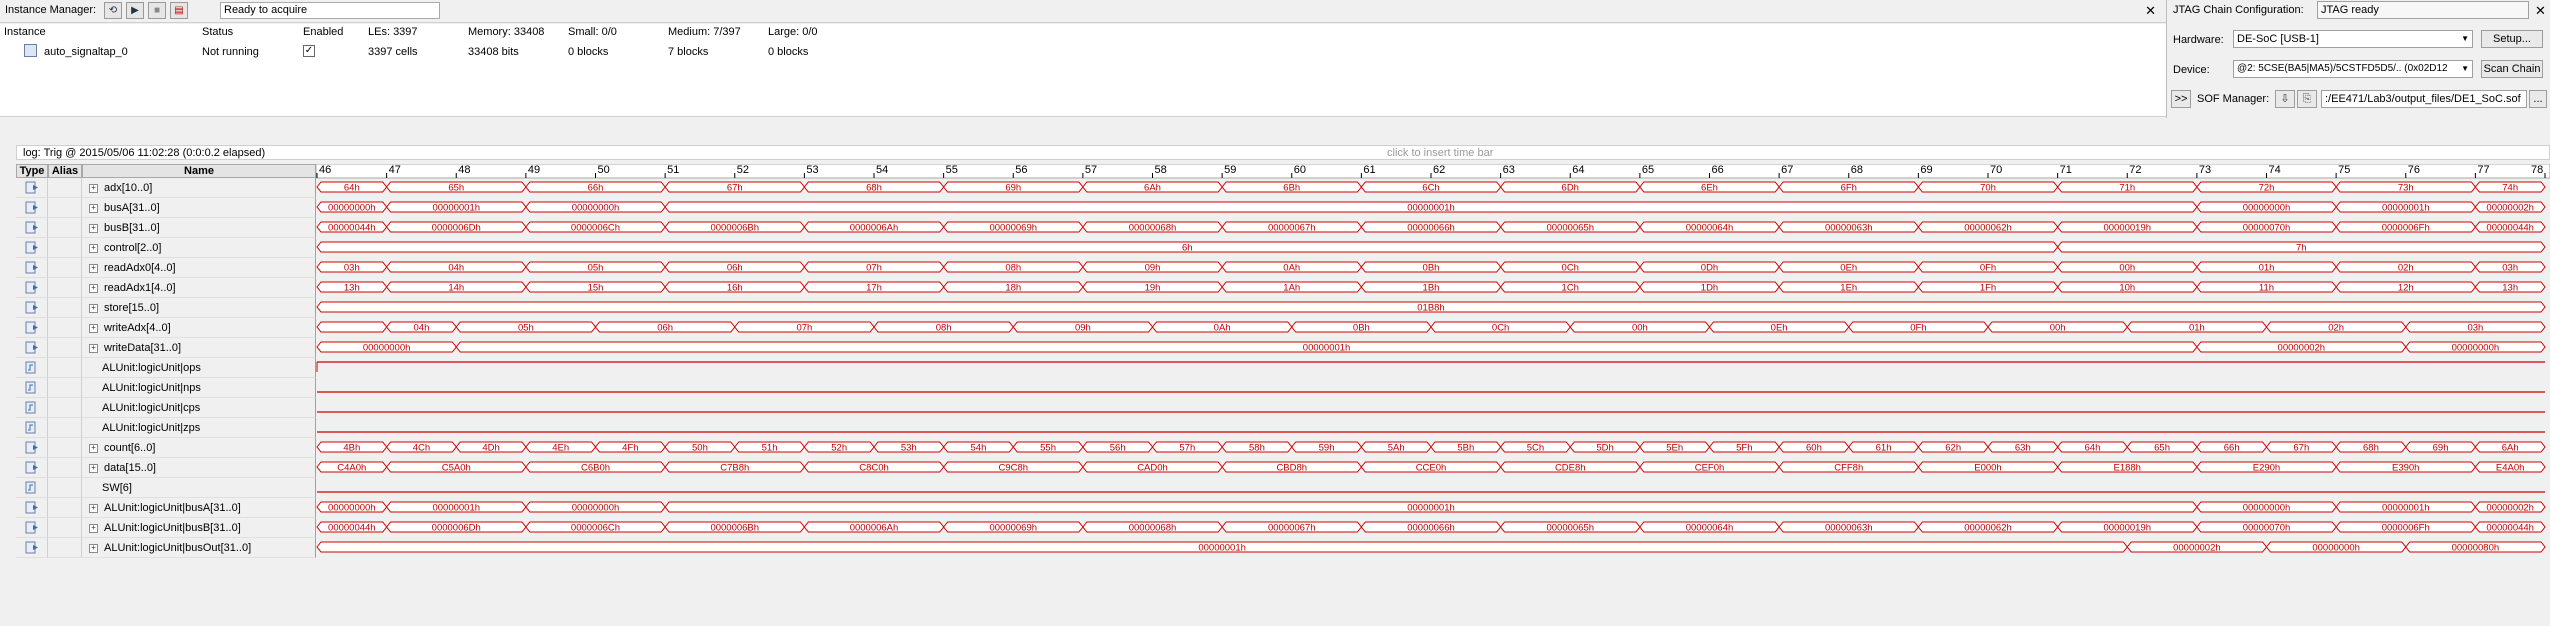 Image resolution: width=2550 pixels, height=626 pixels. I want to click on expand-button: >>, so click(2181, 99).